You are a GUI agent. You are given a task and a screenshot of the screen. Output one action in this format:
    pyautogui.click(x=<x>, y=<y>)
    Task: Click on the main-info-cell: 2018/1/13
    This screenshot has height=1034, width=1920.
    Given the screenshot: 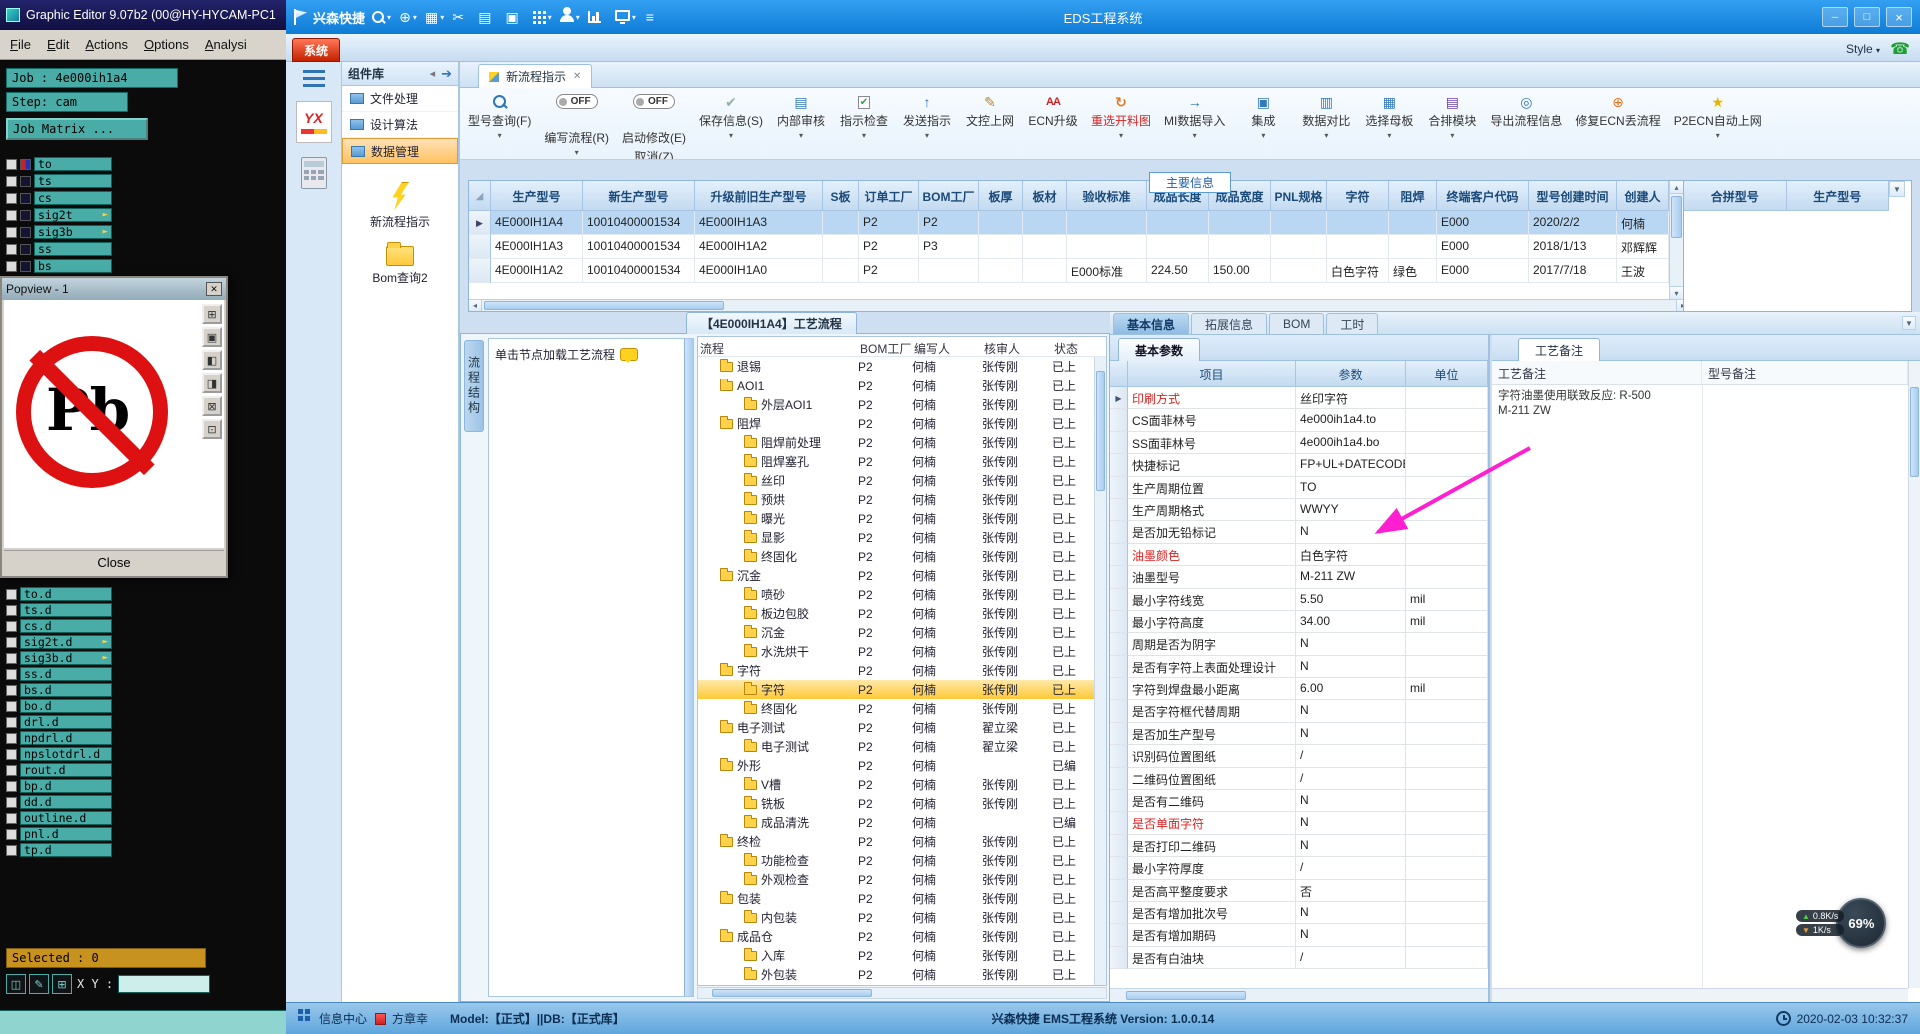 What is the action you would take?
    pyautogui.click(x=1573, y=247)
    